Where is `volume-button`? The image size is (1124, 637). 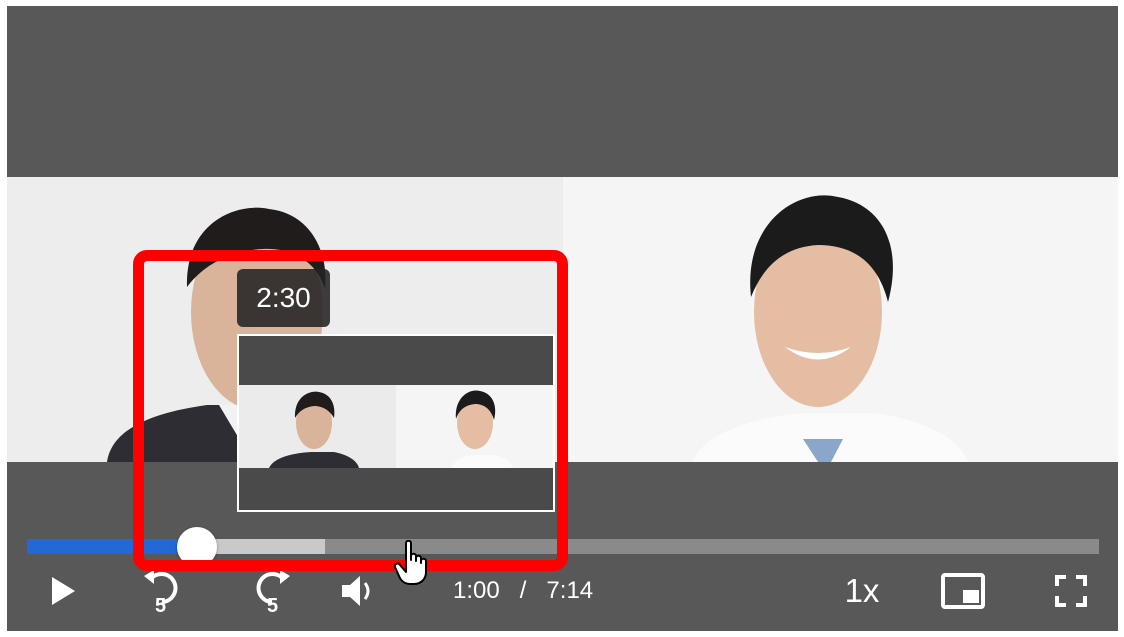 volume-button is located at coordinates (359, 591).